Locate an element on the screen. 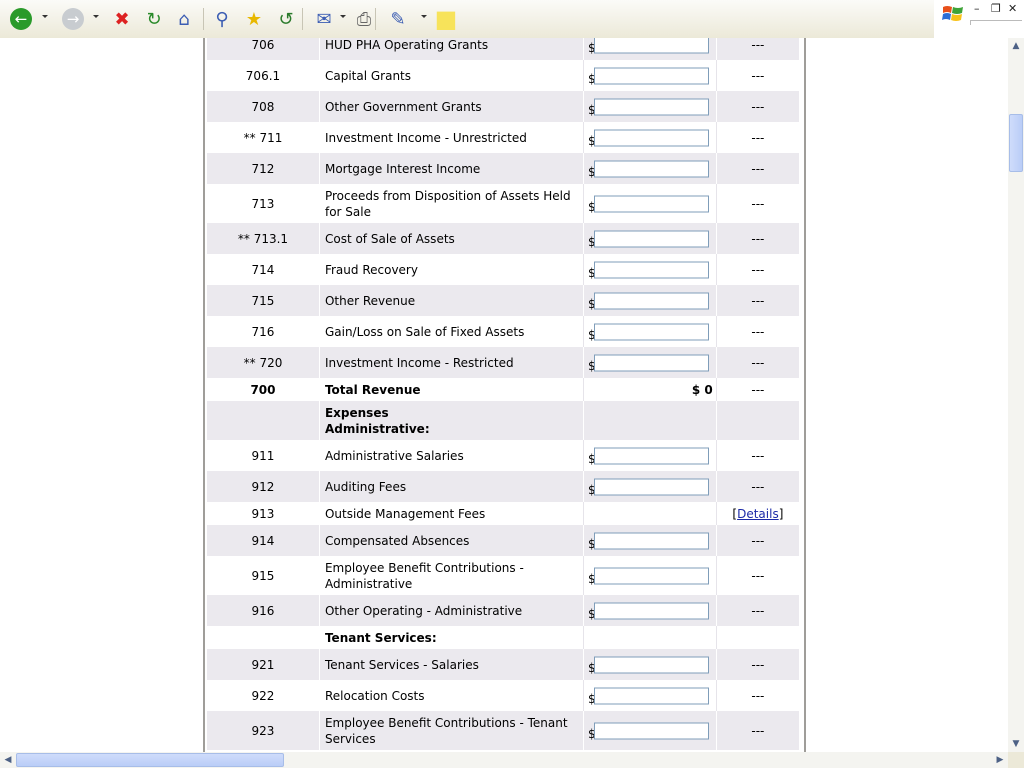  minimize-icon: – is located at coordinates (977, 8).